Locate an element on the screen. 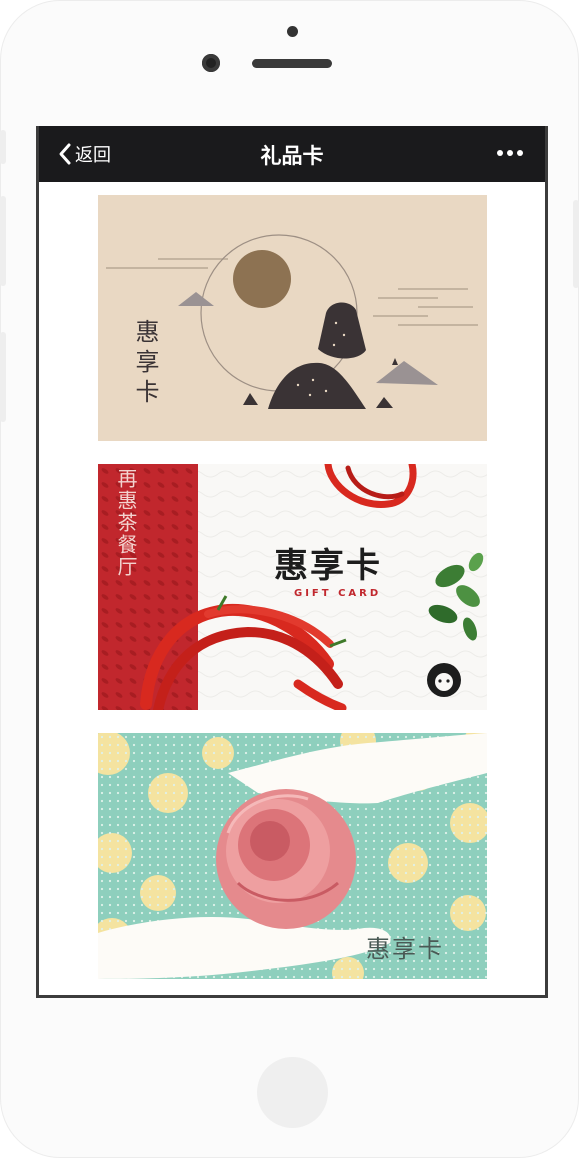  nav-bar: 返回 礼品卡 is located at coordinates (292, 154).